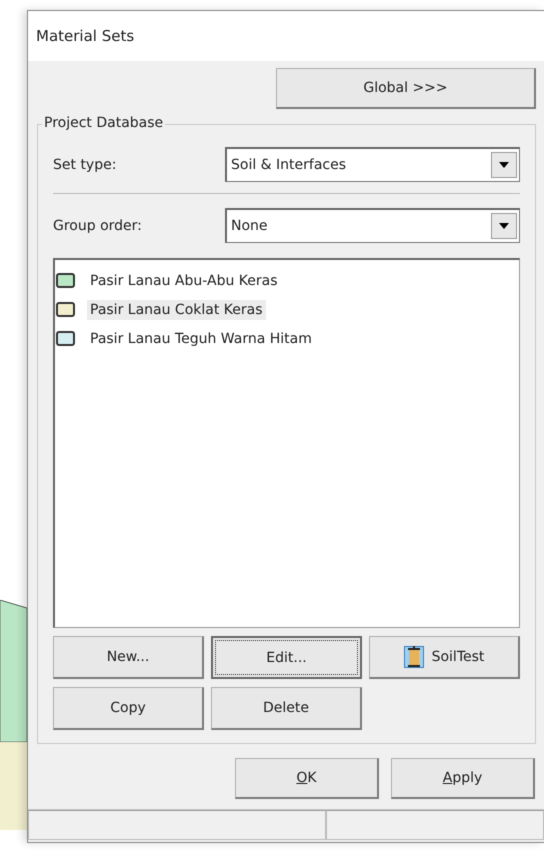  Describe the element at coordinates (372, 164) in the screenshot. I see `dropdown: Soil & Interfaces` at that location.